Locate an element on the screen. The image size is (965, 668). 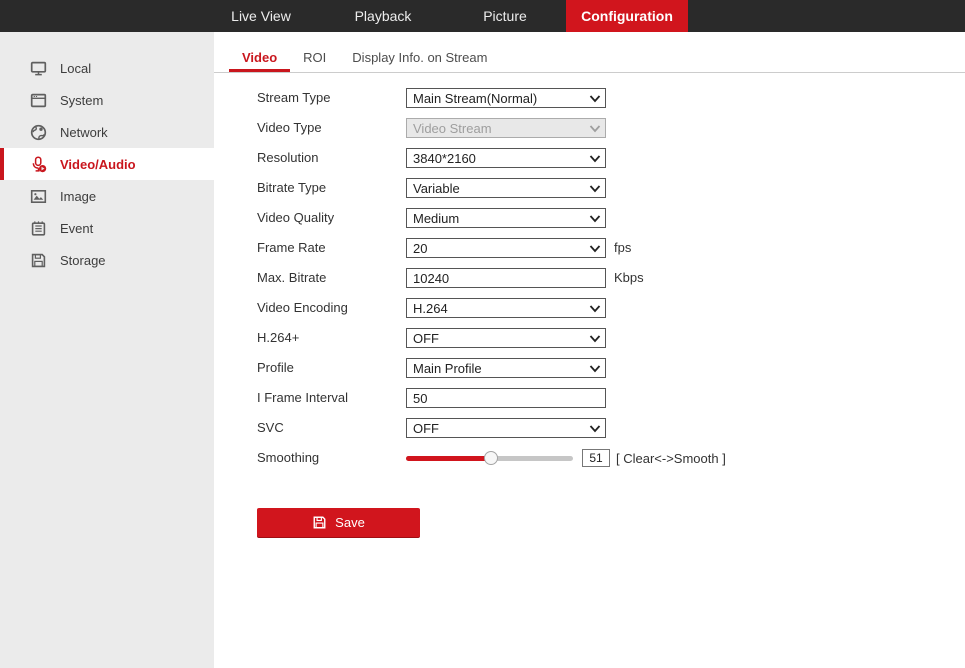
selected-value: H.264 is located at coordinates (430, 308).